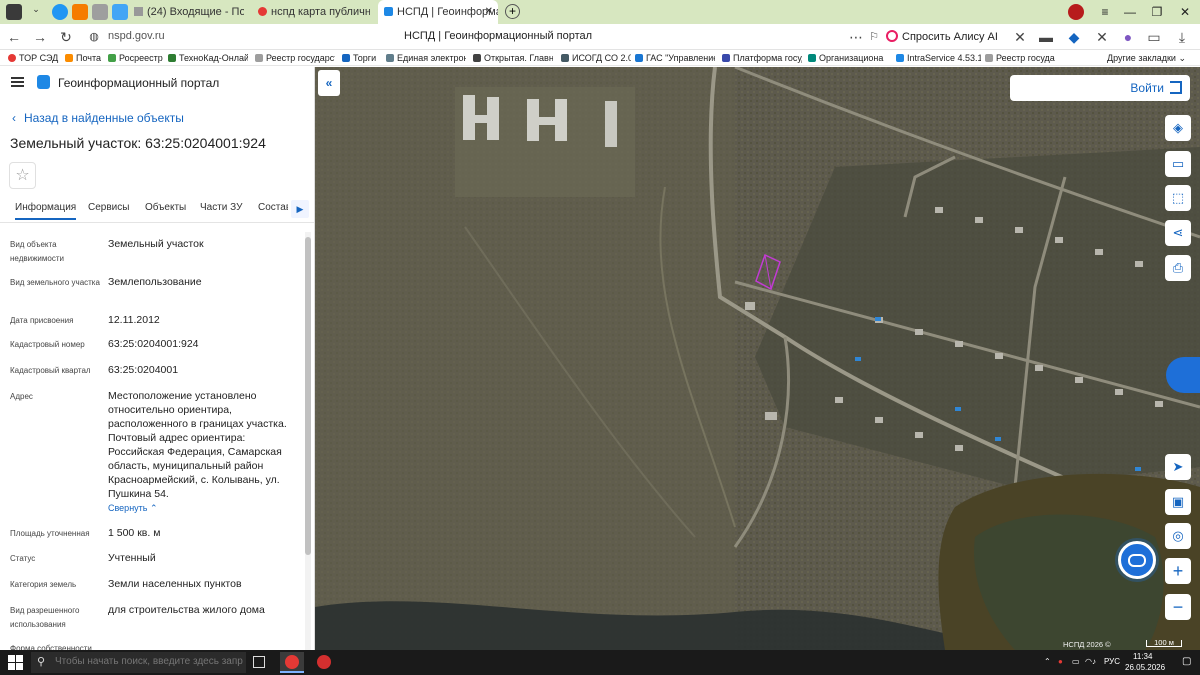  What do you see at coordinates (108, 207) in the screenshot?
I see `tab-services: Сервисы` at bounding box center [108, 207].